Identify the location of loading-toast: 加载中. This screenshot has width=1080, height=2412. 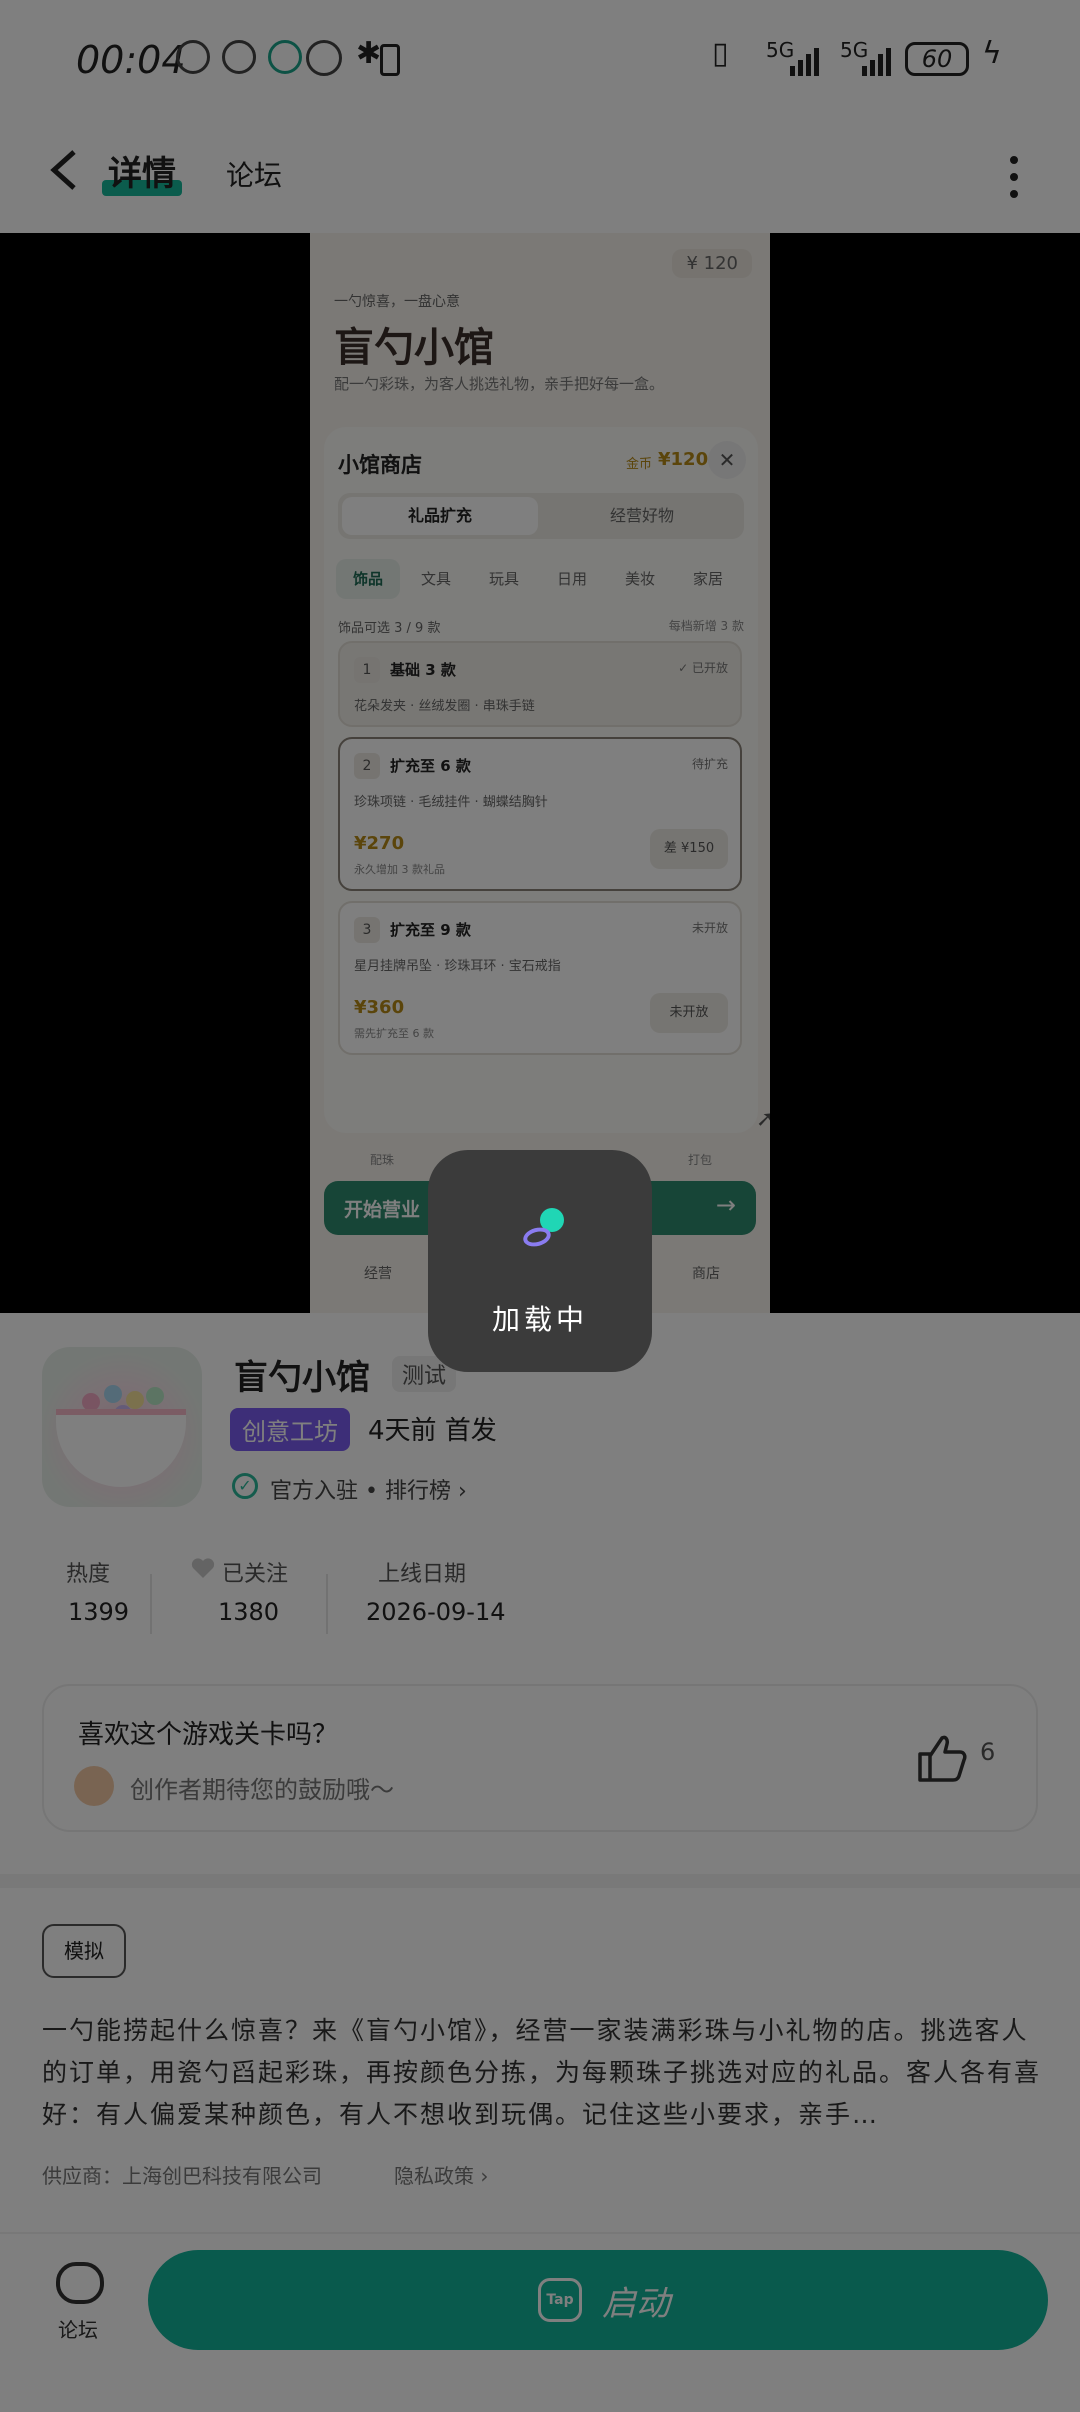
(540, 1261).